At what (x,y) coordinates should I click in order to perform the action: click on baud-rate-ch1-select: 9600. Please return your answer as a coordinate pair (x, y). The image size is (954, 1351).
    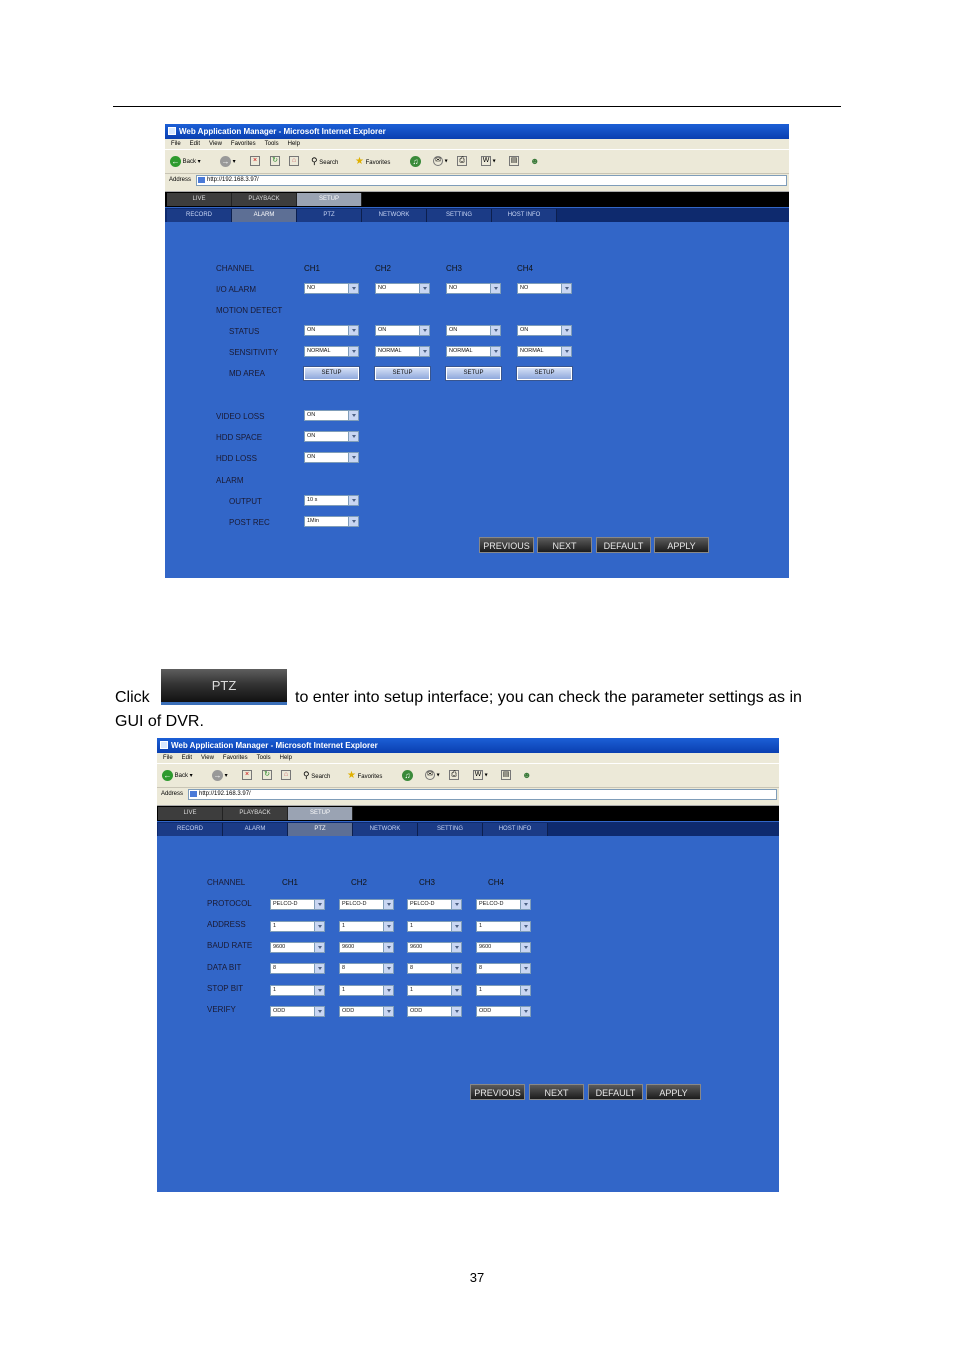
    Looking at the image, I should click on (297, 947).